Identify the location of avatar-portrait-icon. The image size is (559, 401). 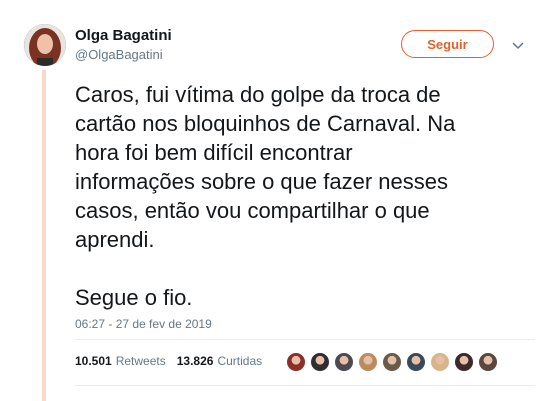
(45, 45).